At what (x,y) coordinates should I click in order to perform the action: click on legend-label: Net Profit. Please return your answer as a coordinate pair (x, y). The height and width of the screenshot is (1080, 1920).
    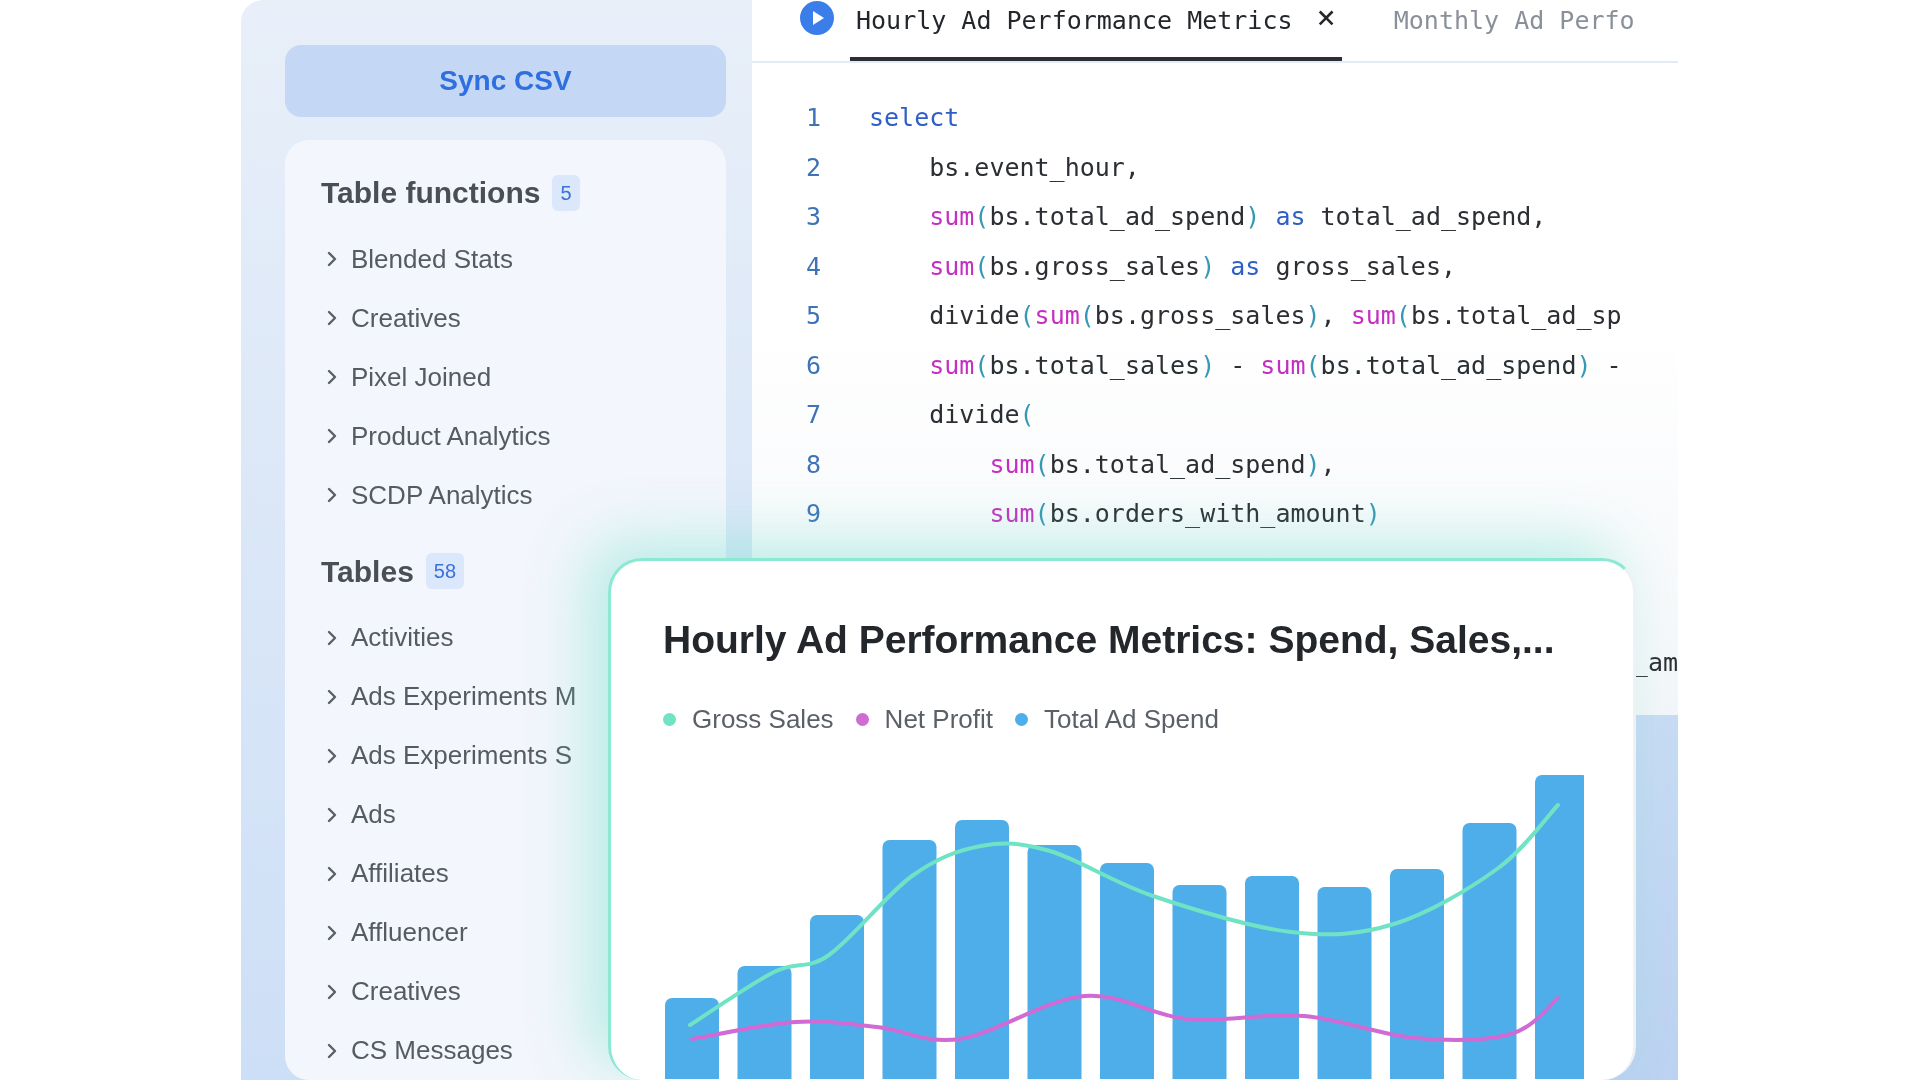
    Looking at the image, I should click on (938, 719).